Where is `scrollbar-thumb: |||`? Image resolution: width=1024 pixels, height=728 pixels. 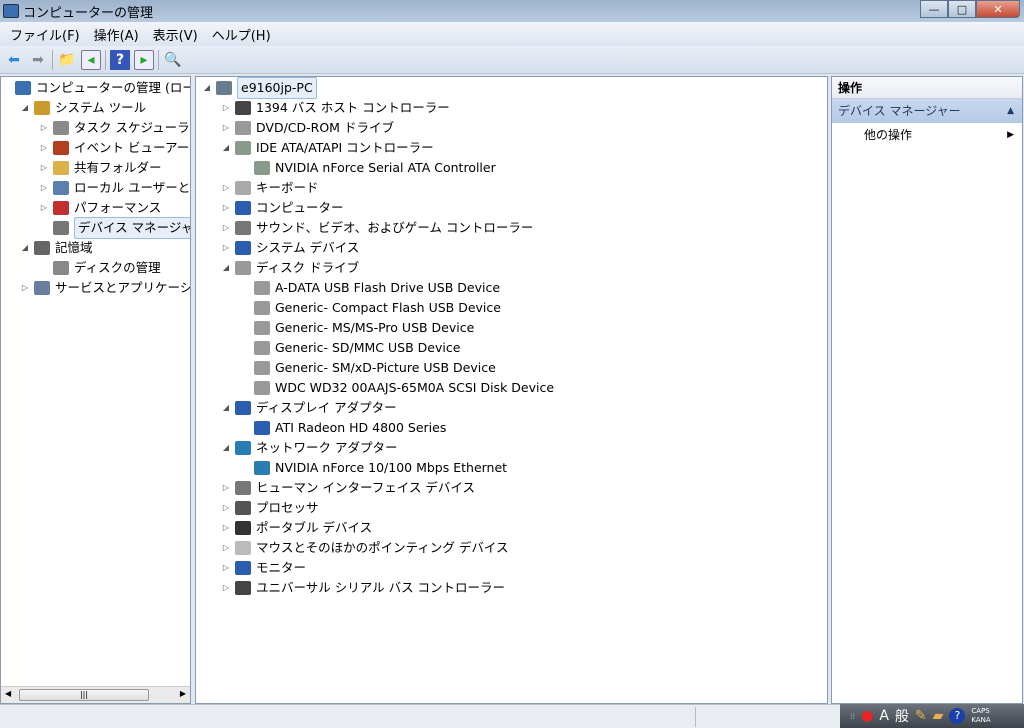
scrollbar-thumb: ||| is located at coordinates (84, 695).